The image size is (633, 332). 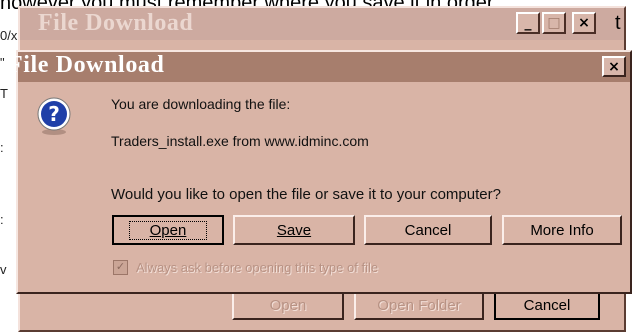 What do you see at coordinates (614, 66) in the screenshot?
I see `dialog-close-button: ×` at bounding box center [614, 66].